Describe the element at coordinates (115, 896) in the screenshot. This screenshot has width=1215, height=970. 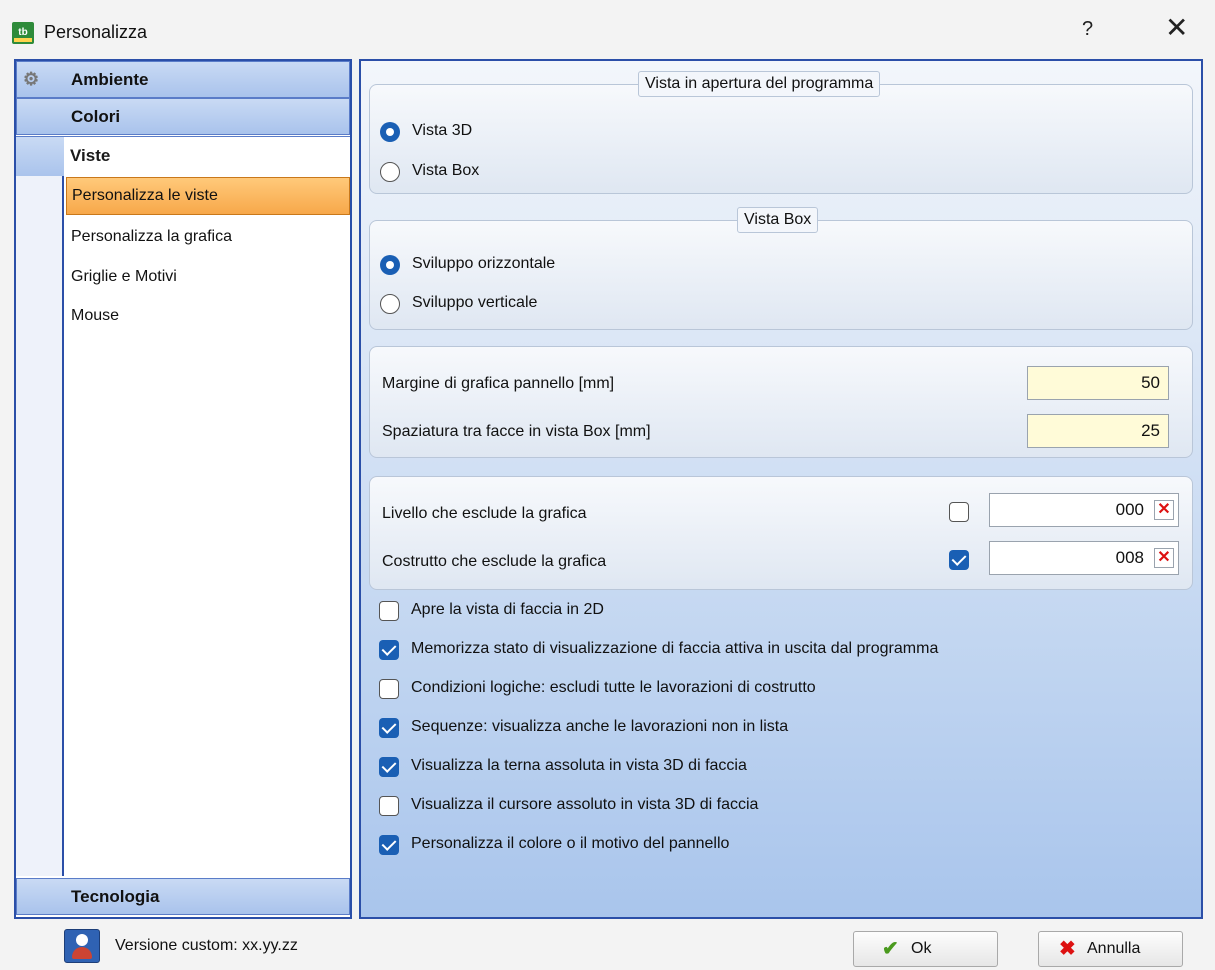
I see `nav-section-tecnologia-label: Tecnologia` at that location.